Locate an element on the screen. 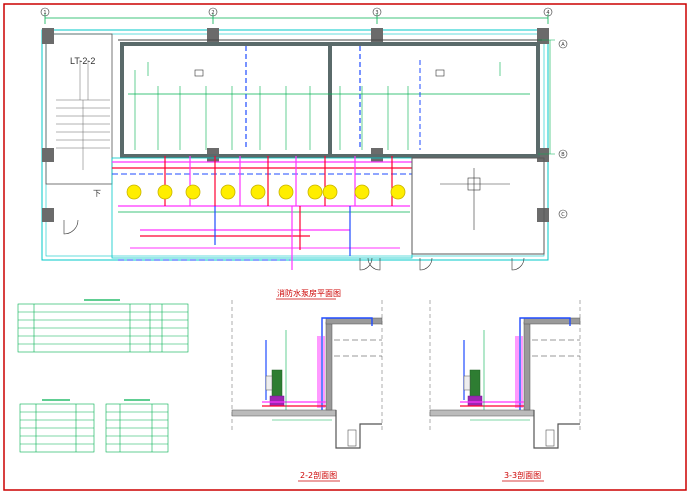  water-tank-walls is located at coordinates (330, 100).